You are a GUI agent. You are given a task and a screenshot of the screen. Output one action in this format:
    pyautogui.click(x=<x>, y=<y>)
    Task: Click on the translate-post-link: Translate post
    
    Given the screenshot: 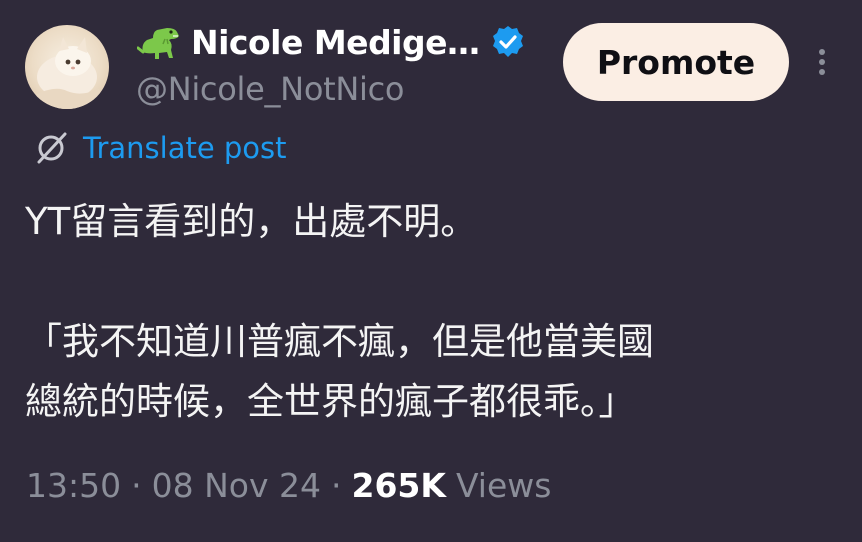 What is the action you would take?
    pyautogui.click(x=160, y=148)
    